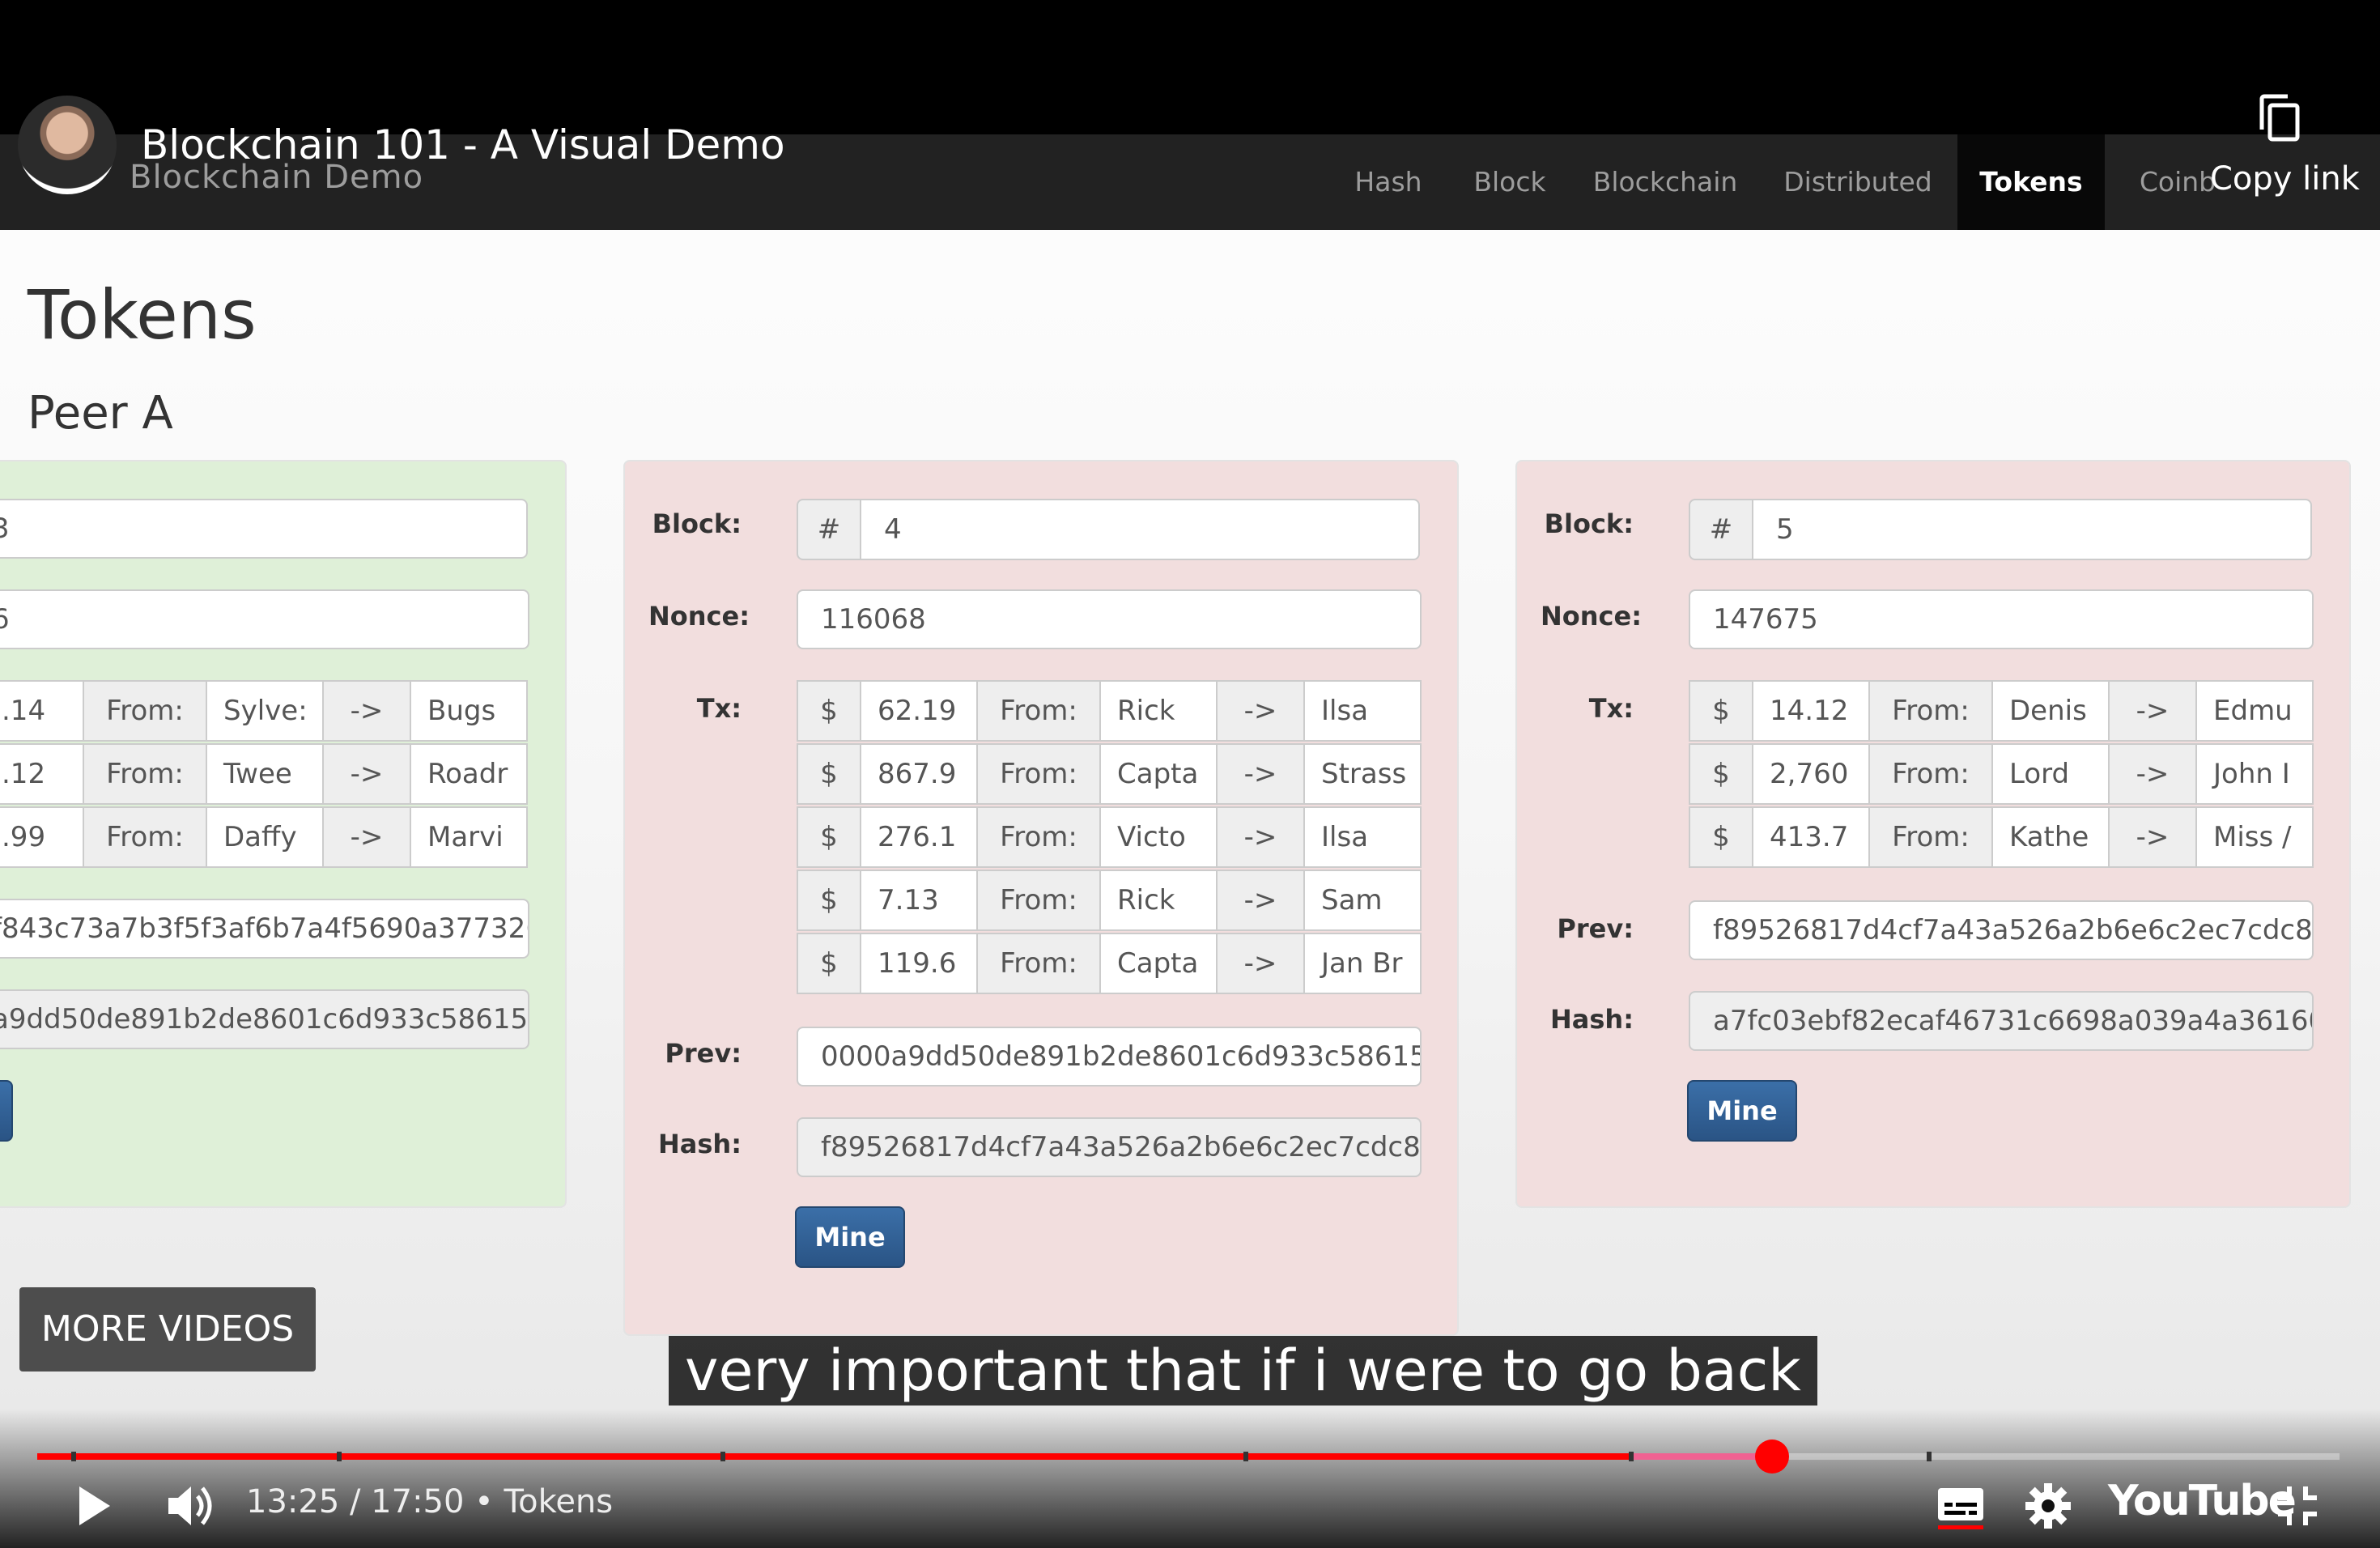 This screenshot has height=1548, width=2380. Describe the element at coordinates (265, 837) in the screenshot. I see `tx-from: Daffy` at that location.